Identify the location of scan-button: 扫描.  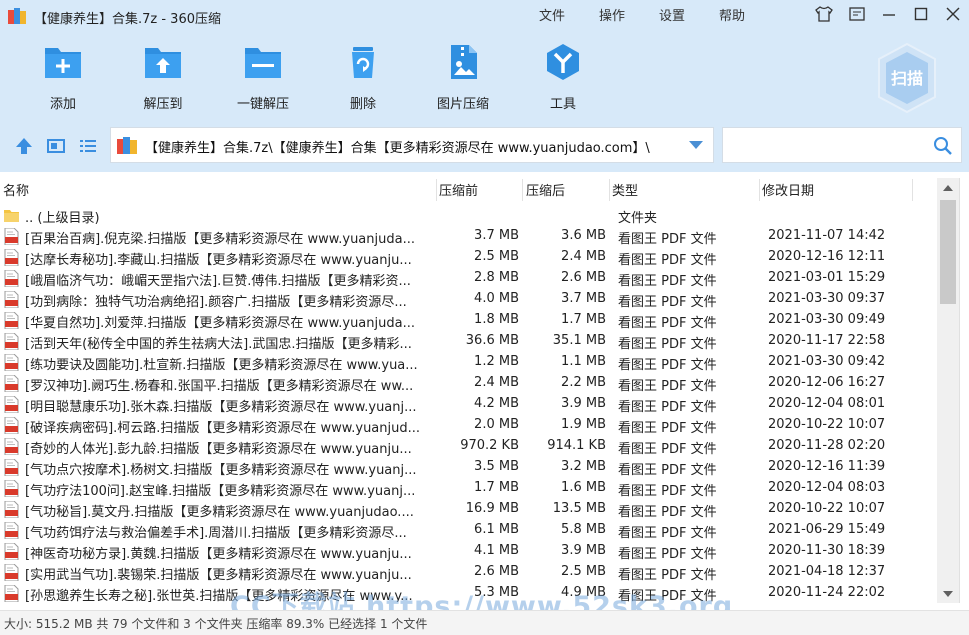
(907, 78).